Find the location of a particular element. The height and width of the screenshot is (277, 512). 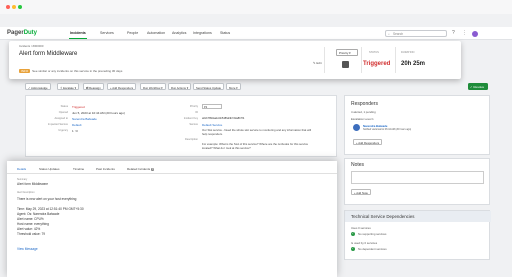

divider is located at coordinates (324, 60).